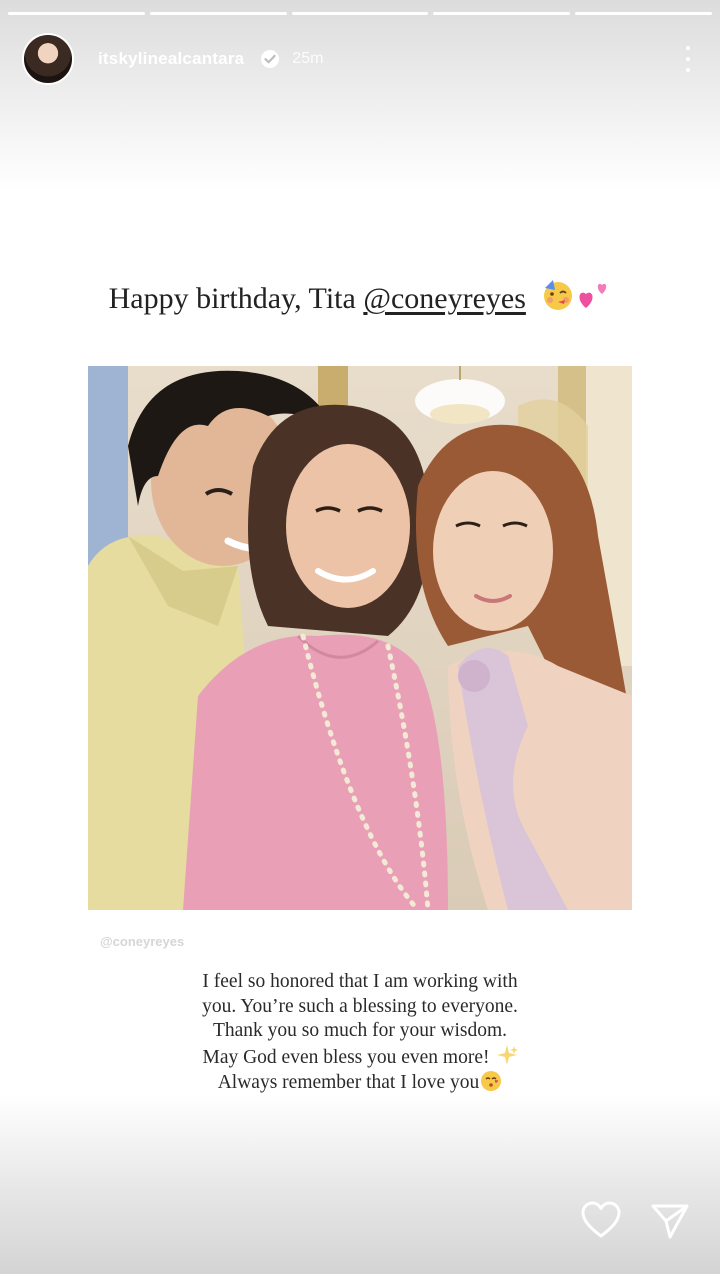 This screenshot has height=1274, width=720. I want to click on two-hearts-emoji-icon, so click(593, 295).